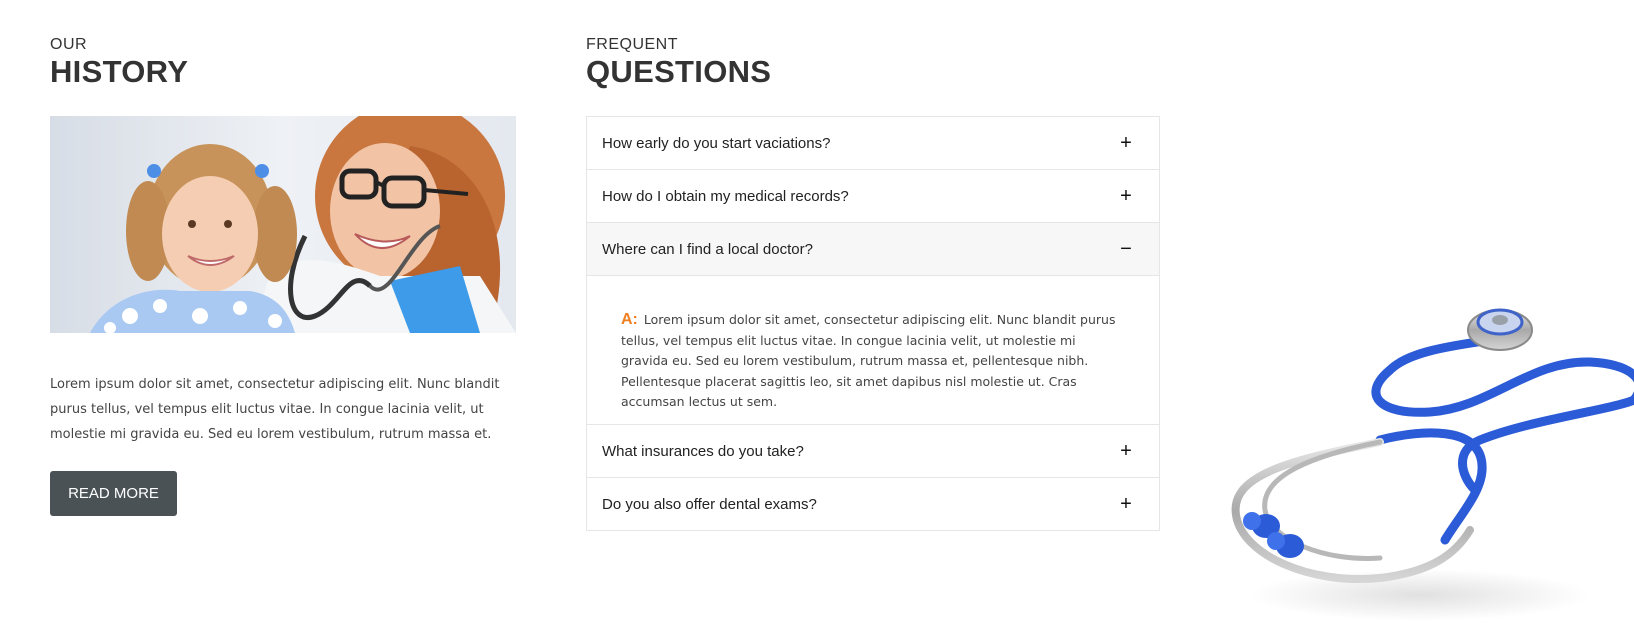  What do you see at coordinates (707, 249) in the screenshot?
I see `faq-question: Where can I find a local doctor?` at bounding box center [707, 249].